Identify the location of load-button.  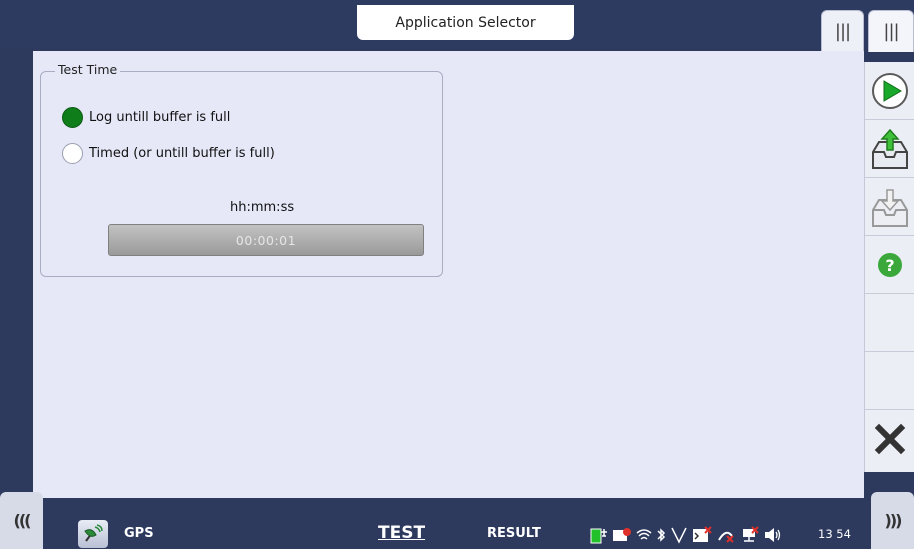
(889, 207).